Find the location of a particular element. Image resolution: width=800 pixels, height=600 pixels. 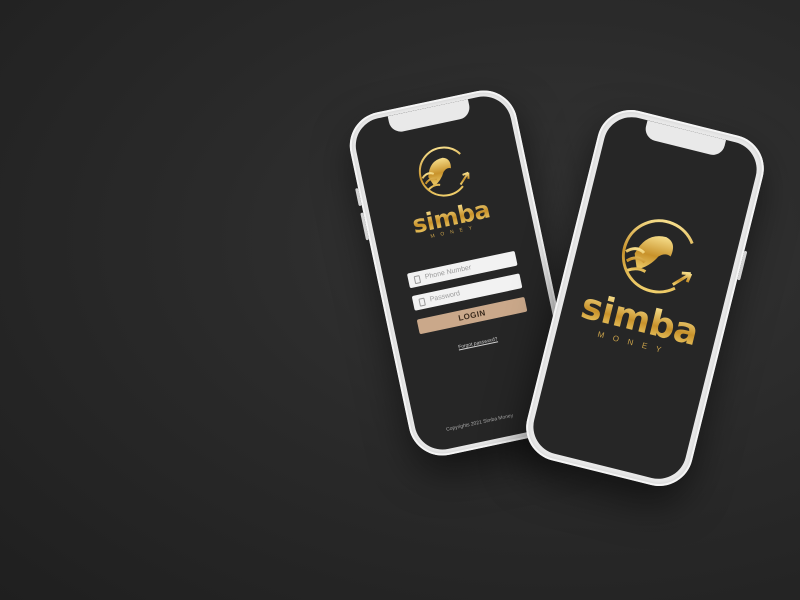

phone-number-placeholder: Phone Number is located at coordinates (448, 272).